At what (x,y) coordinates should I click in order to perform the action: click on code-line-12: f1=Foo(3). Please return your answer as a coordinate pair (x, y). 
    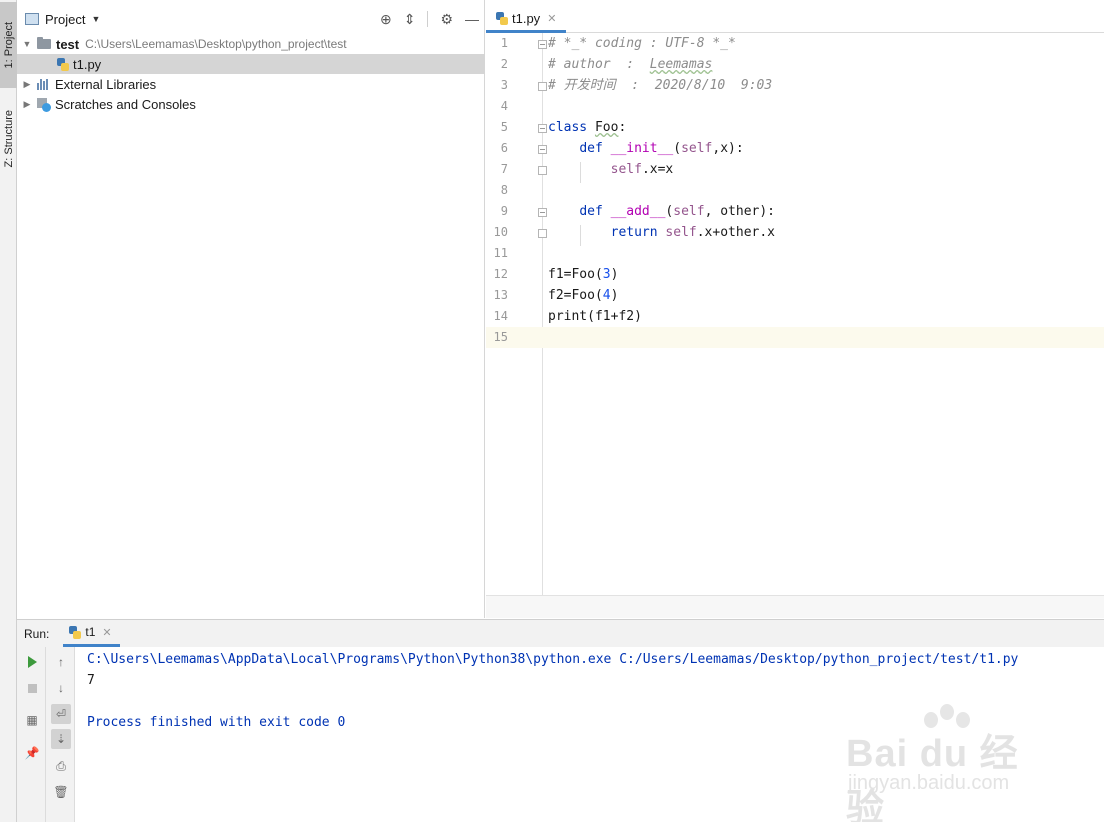
    Looking at the image, I should click on (583, 274).